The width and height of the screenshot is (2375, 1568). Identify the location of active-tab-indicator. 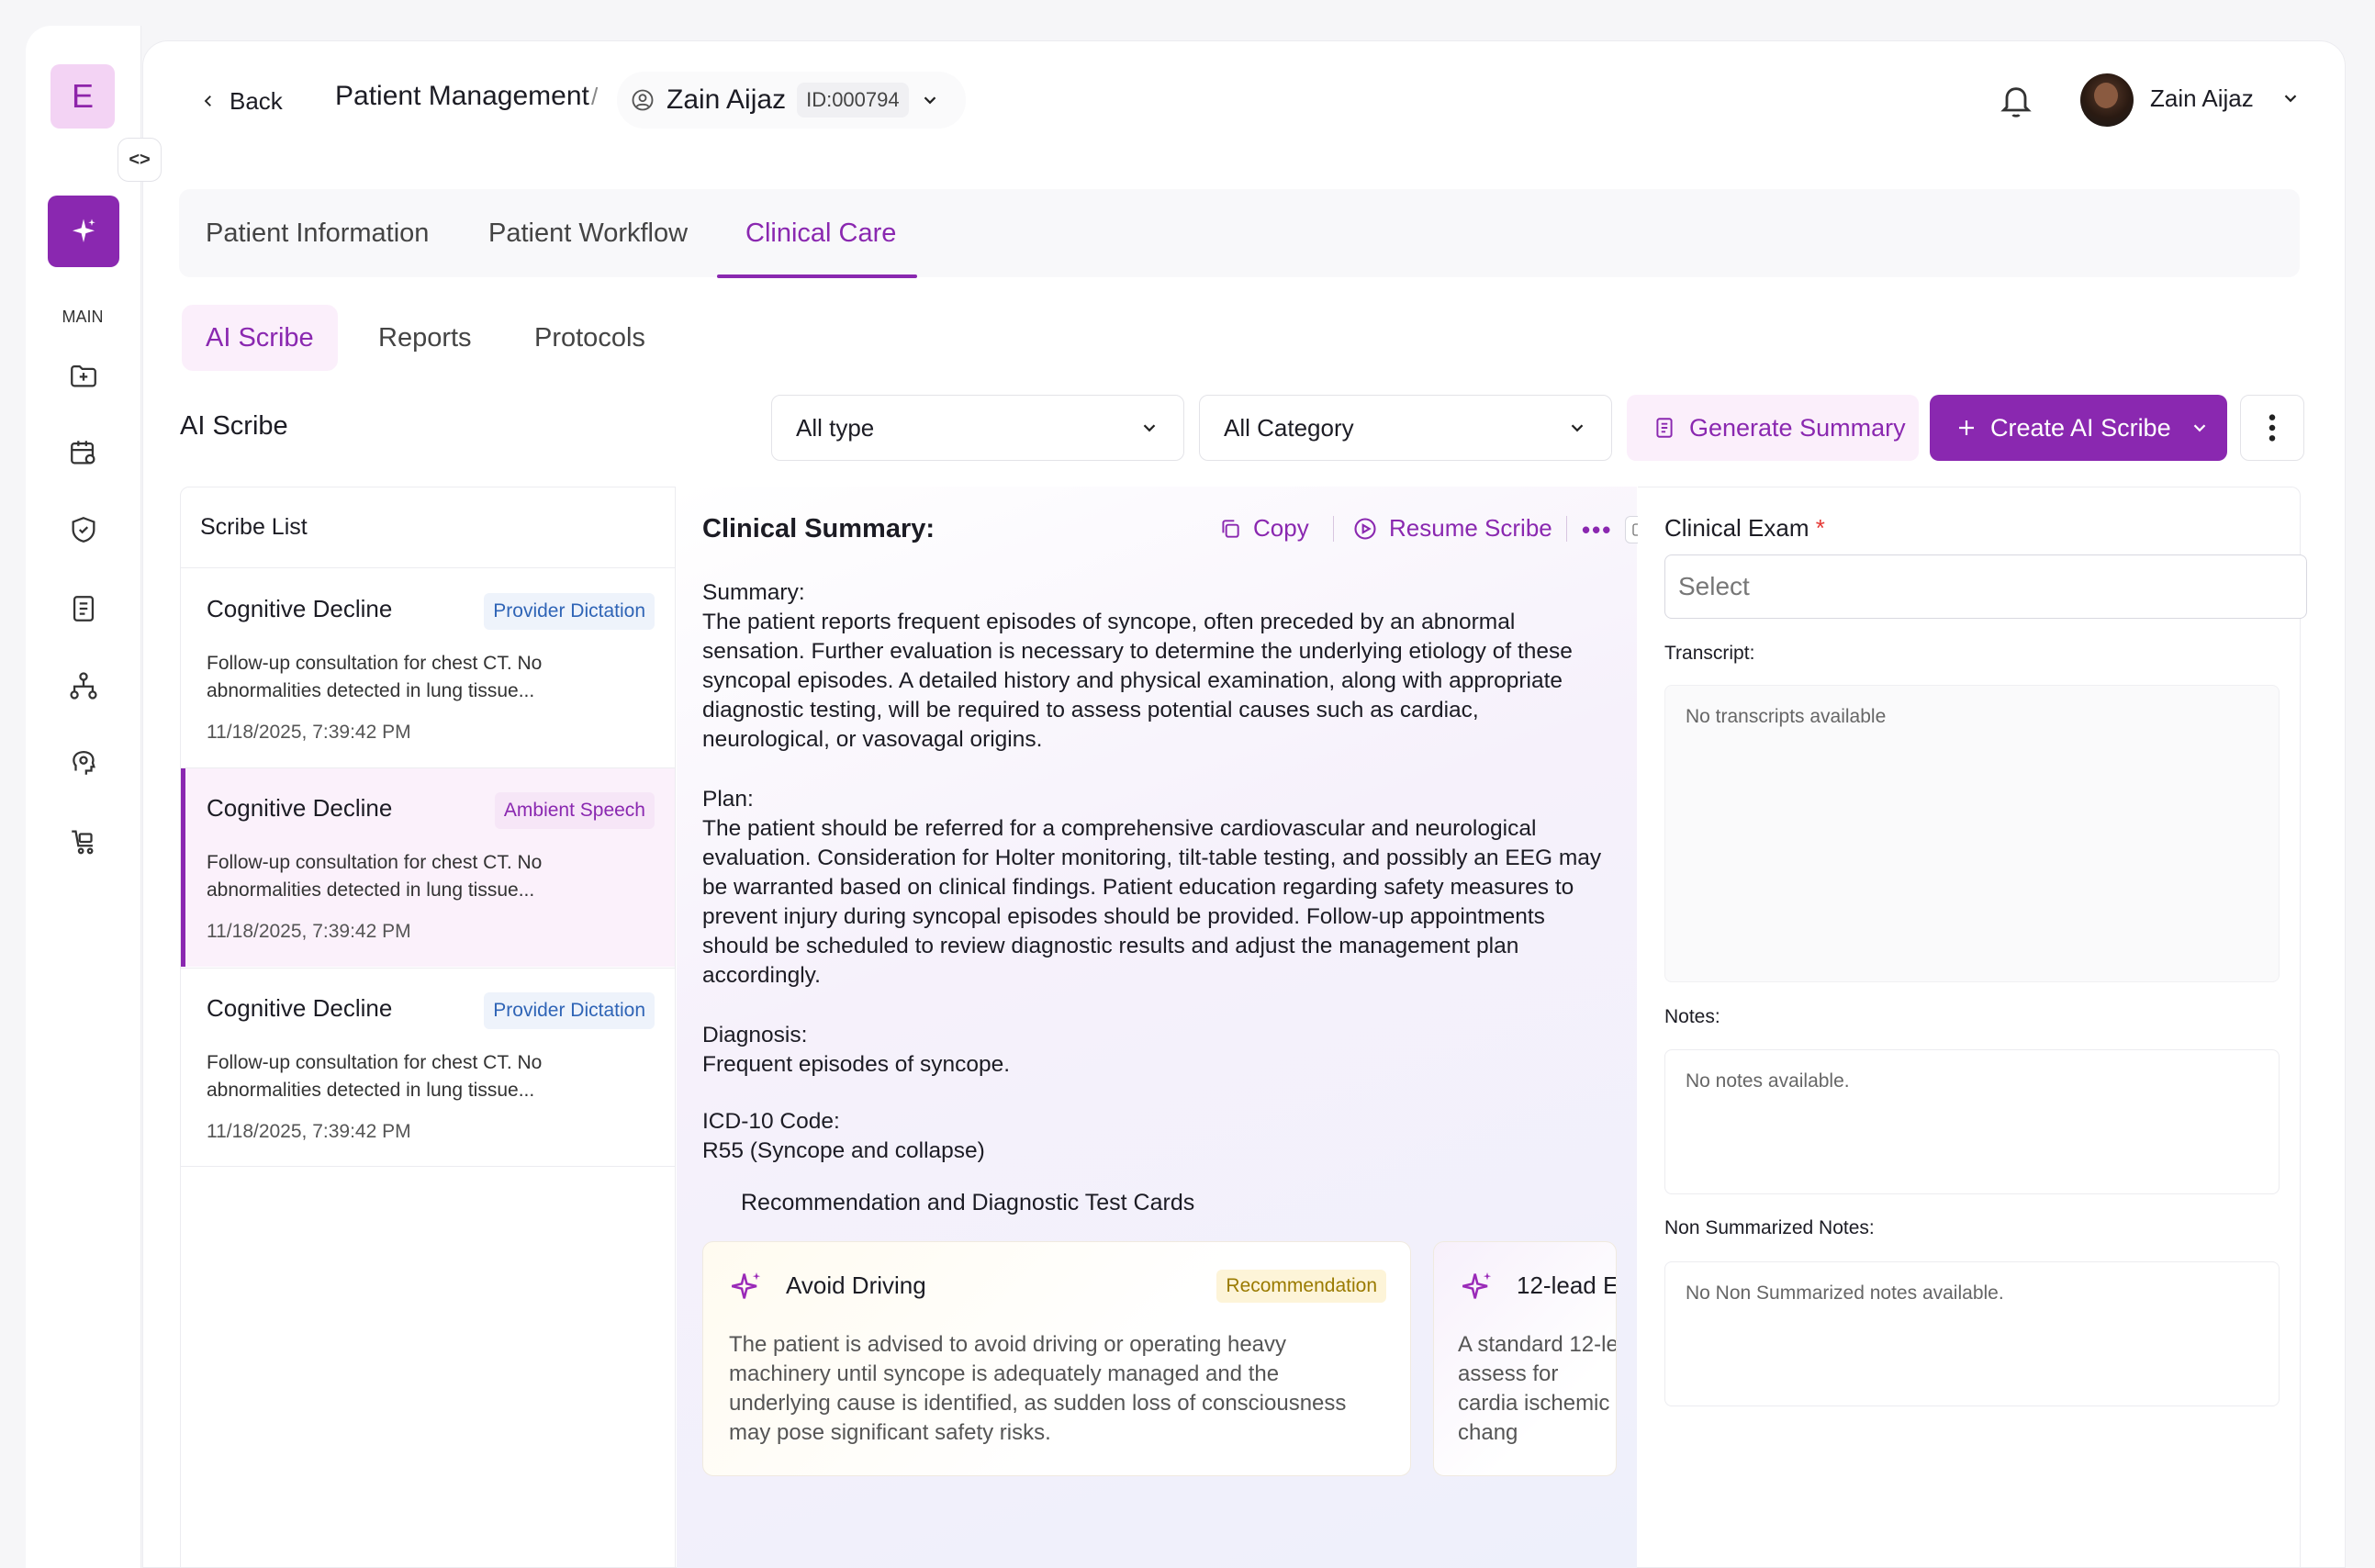
(817, 276).